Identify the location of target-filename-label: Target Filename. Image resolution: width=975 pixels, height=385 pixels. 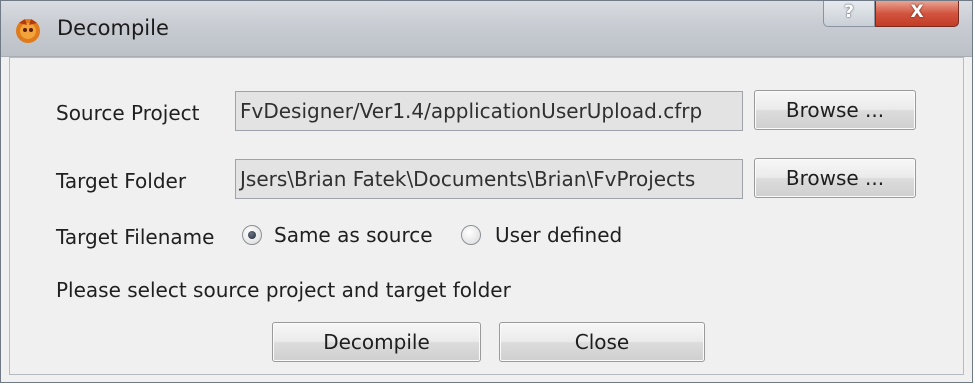
(135, 237).